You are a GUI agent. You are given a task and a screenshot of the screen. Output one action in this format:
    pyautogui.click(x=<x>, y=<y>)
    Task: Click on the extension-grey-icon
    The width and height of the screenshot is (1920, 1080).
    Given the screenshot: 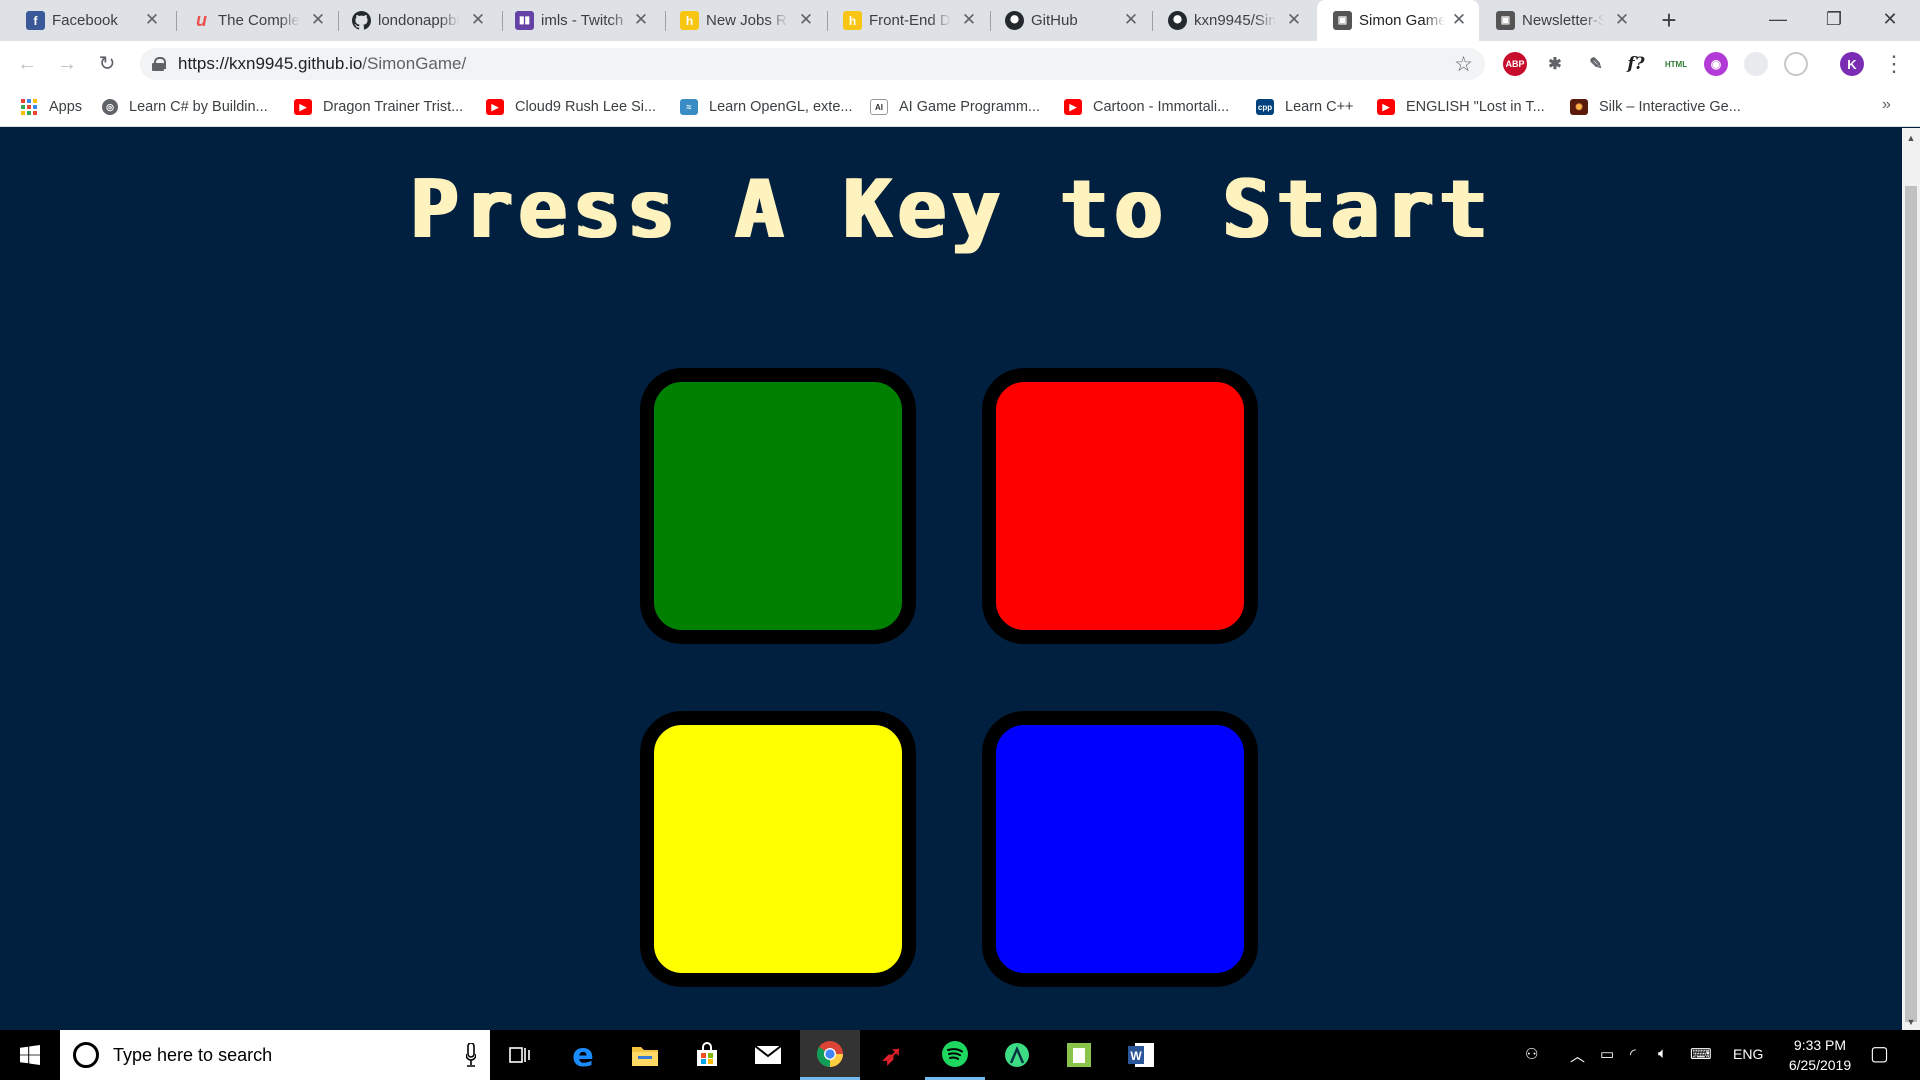 What is the action you would take?
    pyautogui.click(x=1756, y=64)
    